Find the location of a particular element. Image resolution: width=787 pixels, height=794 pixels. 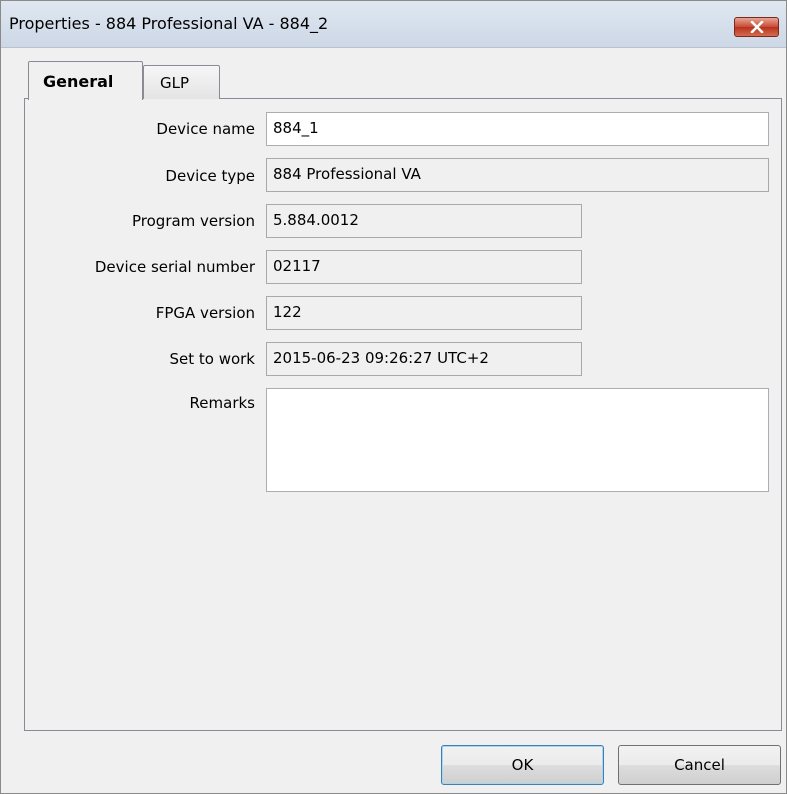

close-button is located at coordinates (756, 27).